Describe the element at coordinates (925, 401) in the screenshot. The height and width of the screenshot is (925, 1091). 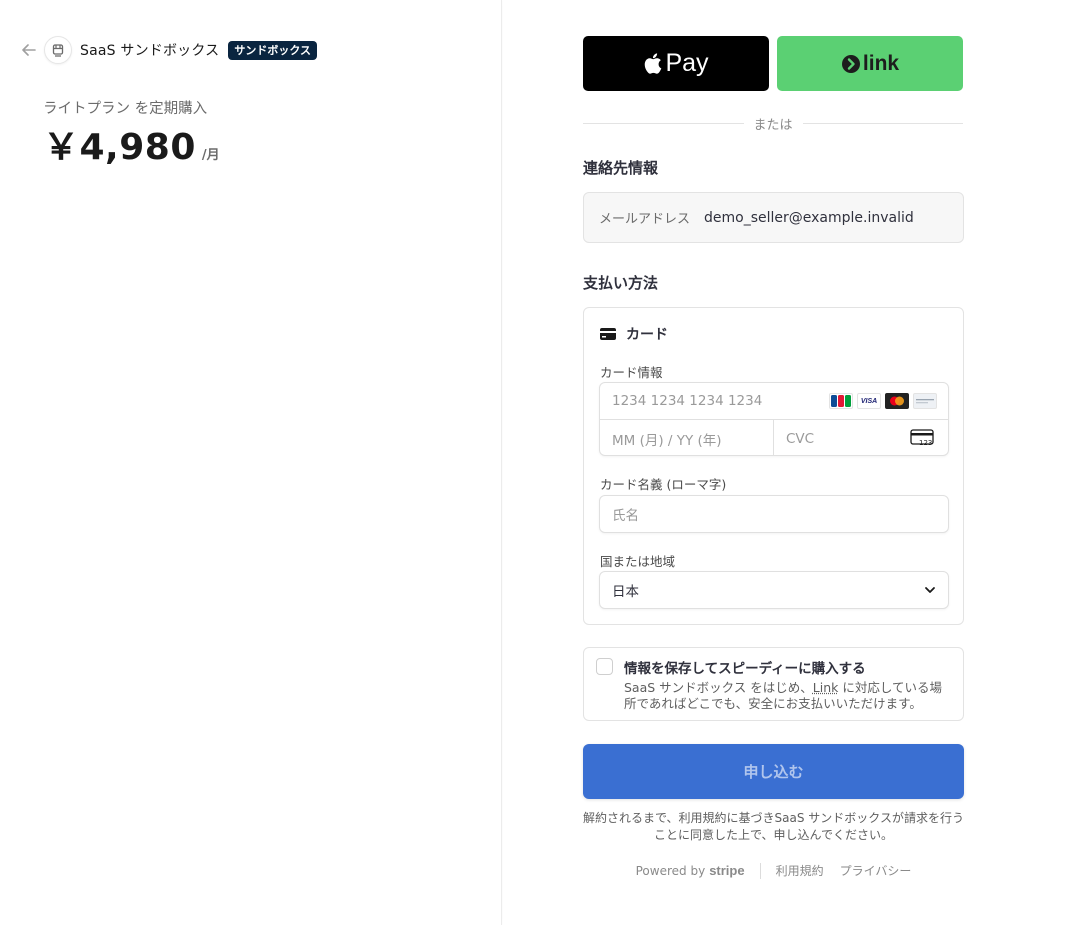
I see `discover-icon` at that location.